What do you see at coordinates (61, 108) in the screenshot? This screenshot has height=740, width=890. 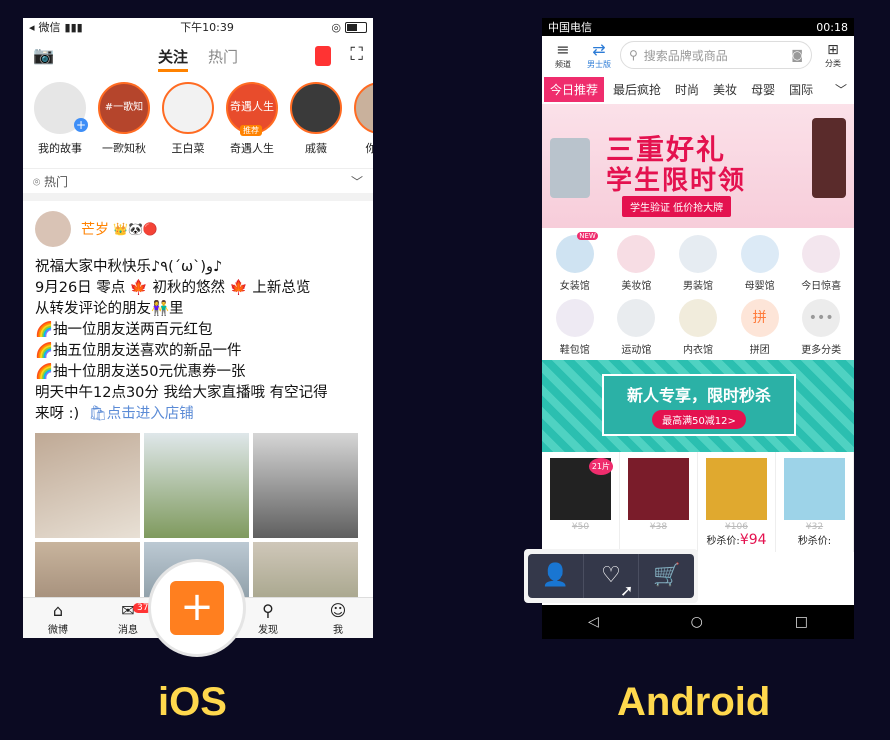 I see `avatar: +` at bounding box center [61, 108].